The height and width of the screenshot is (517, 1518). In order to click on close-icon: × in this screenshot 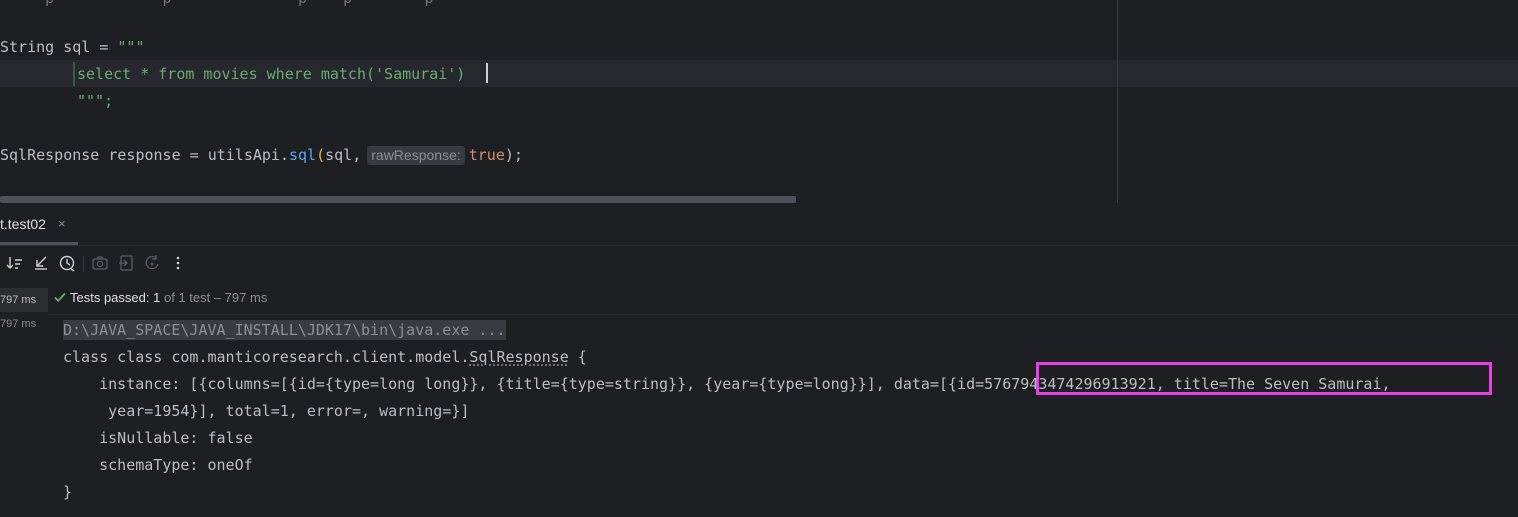, I will do `click(62, 223)`.